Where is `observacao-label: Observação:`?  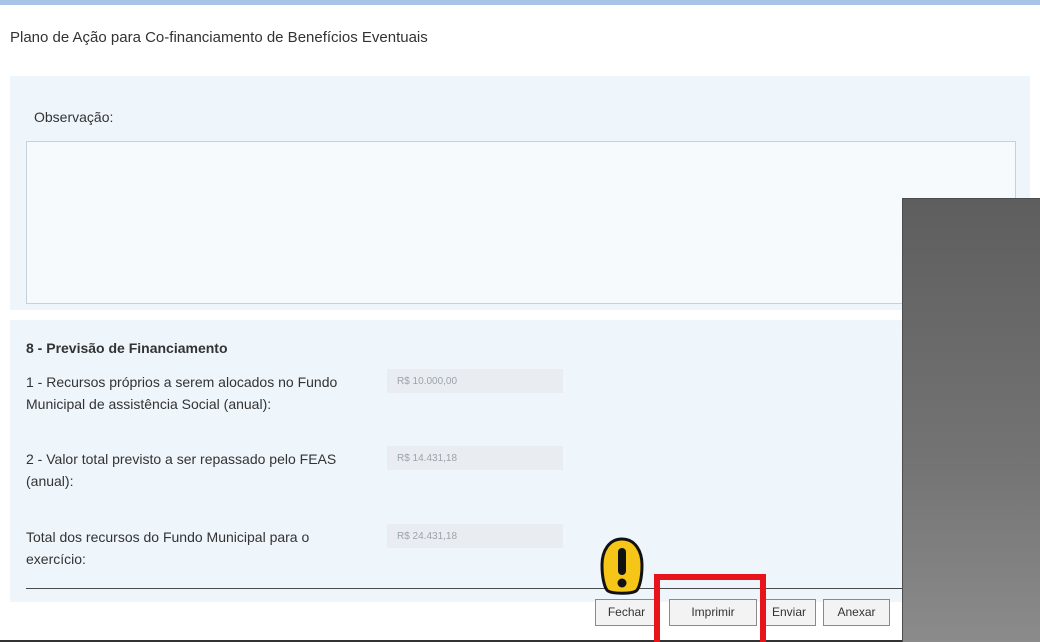
observacao-label: Observação: is located at coordinates (74, 117).